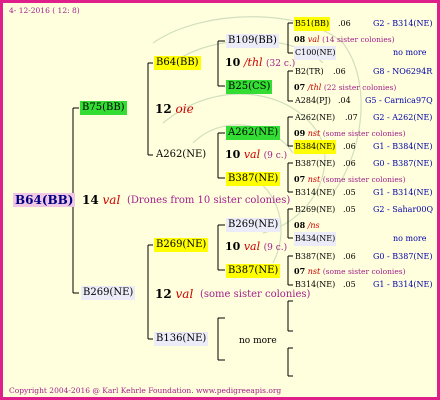 Image resolution: width=440 pixels, height=400 pixels. Describe the element at coordinates (344, 23) in the screenshot. I see `g1-a-score: .06` at that location.